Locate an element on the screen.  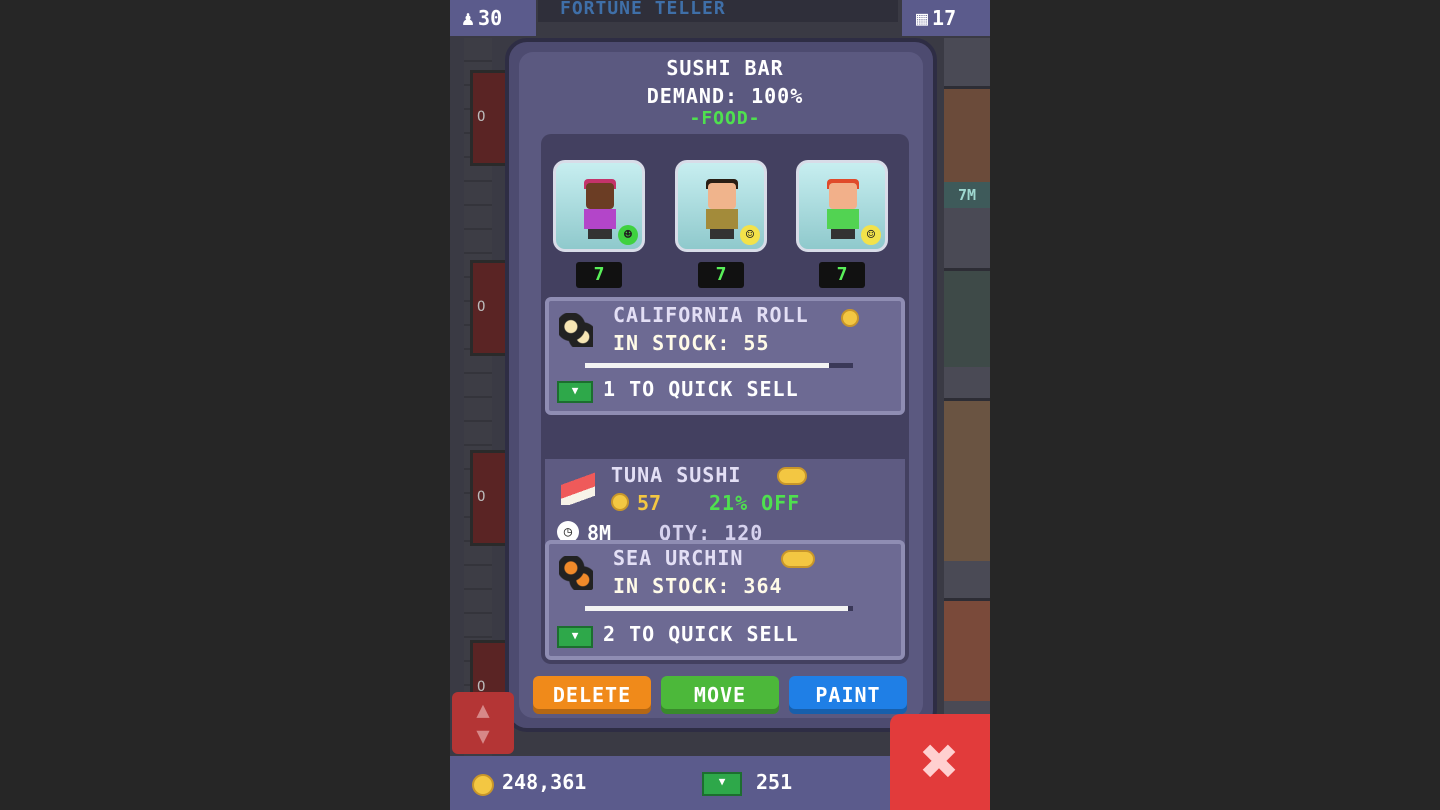
category-label: -FOOD- is located at coordinates (725, 118).